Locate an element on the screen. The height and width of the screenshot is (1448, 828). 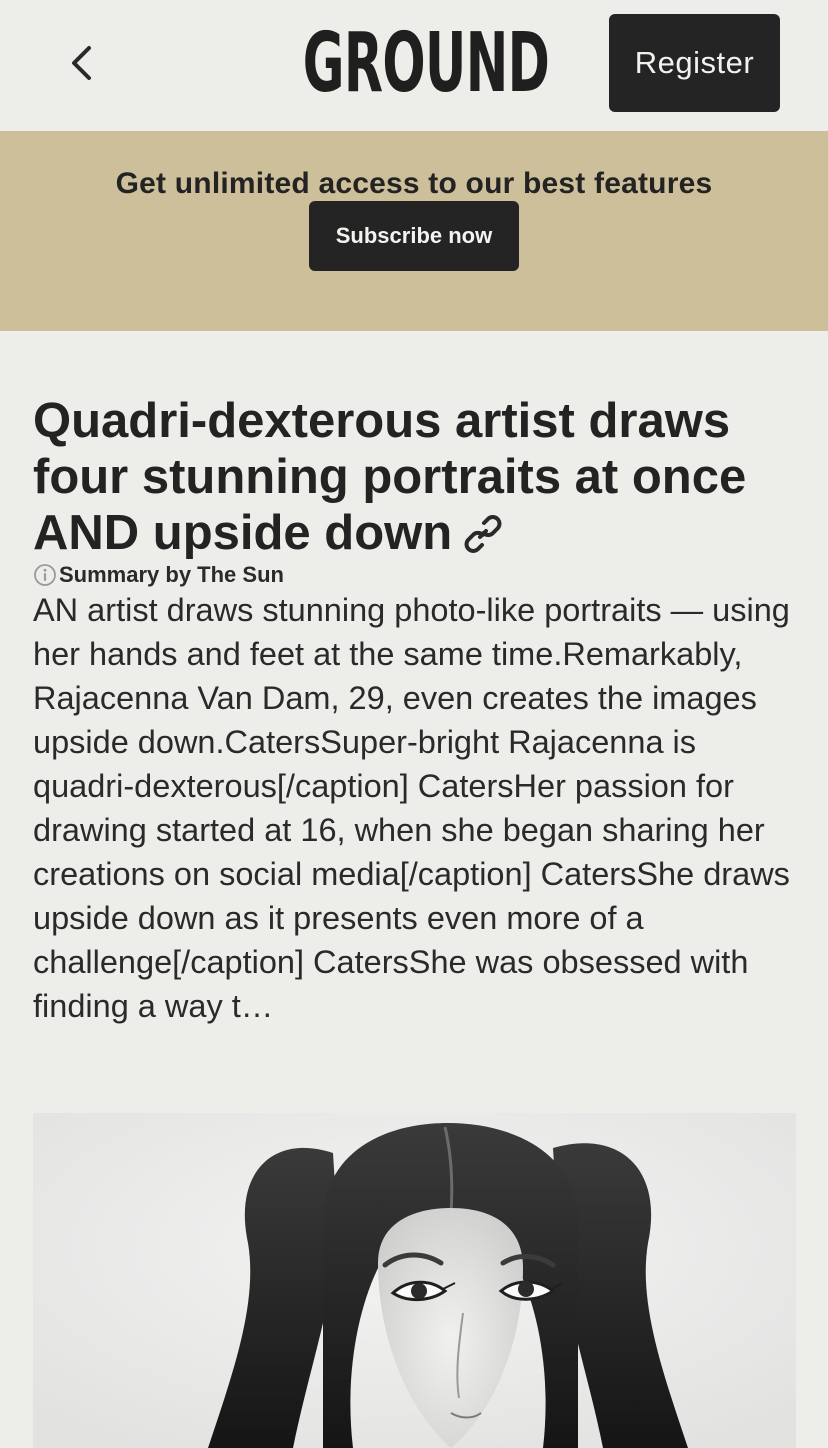
subscribe-button: Subscribe now is located at coordinates (414, 236).